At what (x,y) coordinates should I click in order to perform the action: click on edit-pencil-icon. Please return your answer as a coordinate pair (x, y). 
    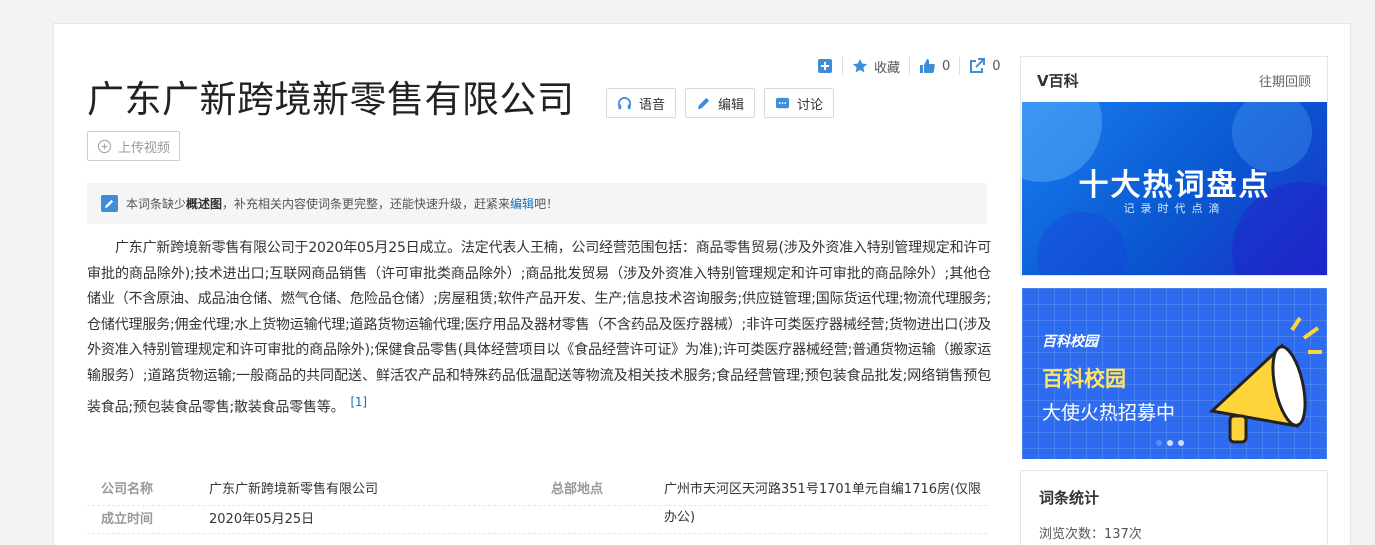
    Looking at the image, I should click on (109, 203).